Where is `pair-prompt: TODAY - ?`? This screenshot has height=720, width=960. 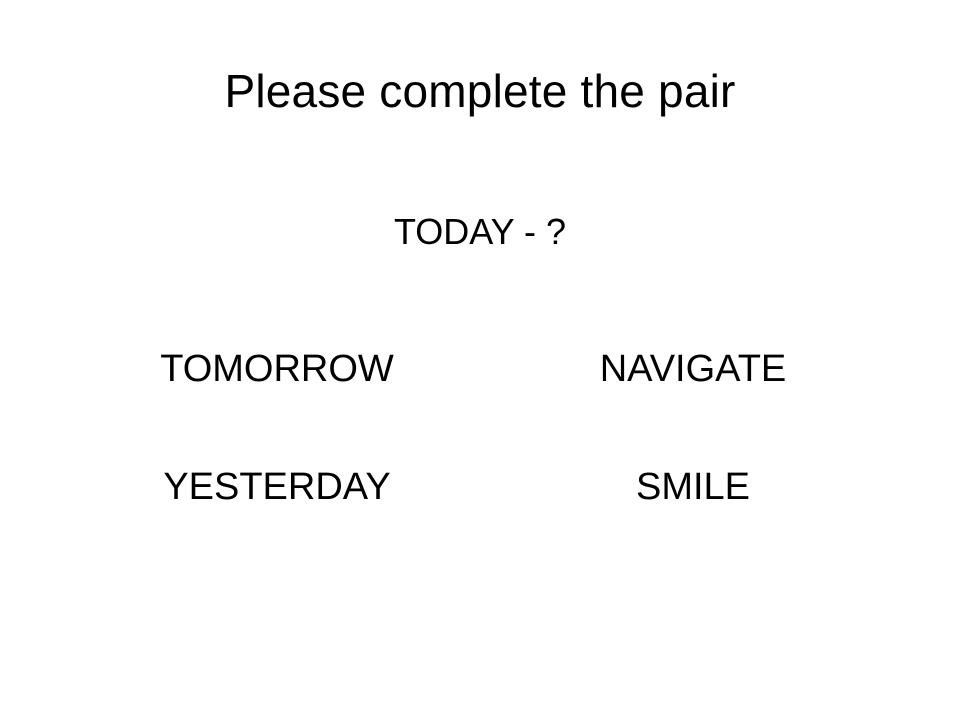 pair-prompt: TODAY - ? is located at coordinates (480, 231).